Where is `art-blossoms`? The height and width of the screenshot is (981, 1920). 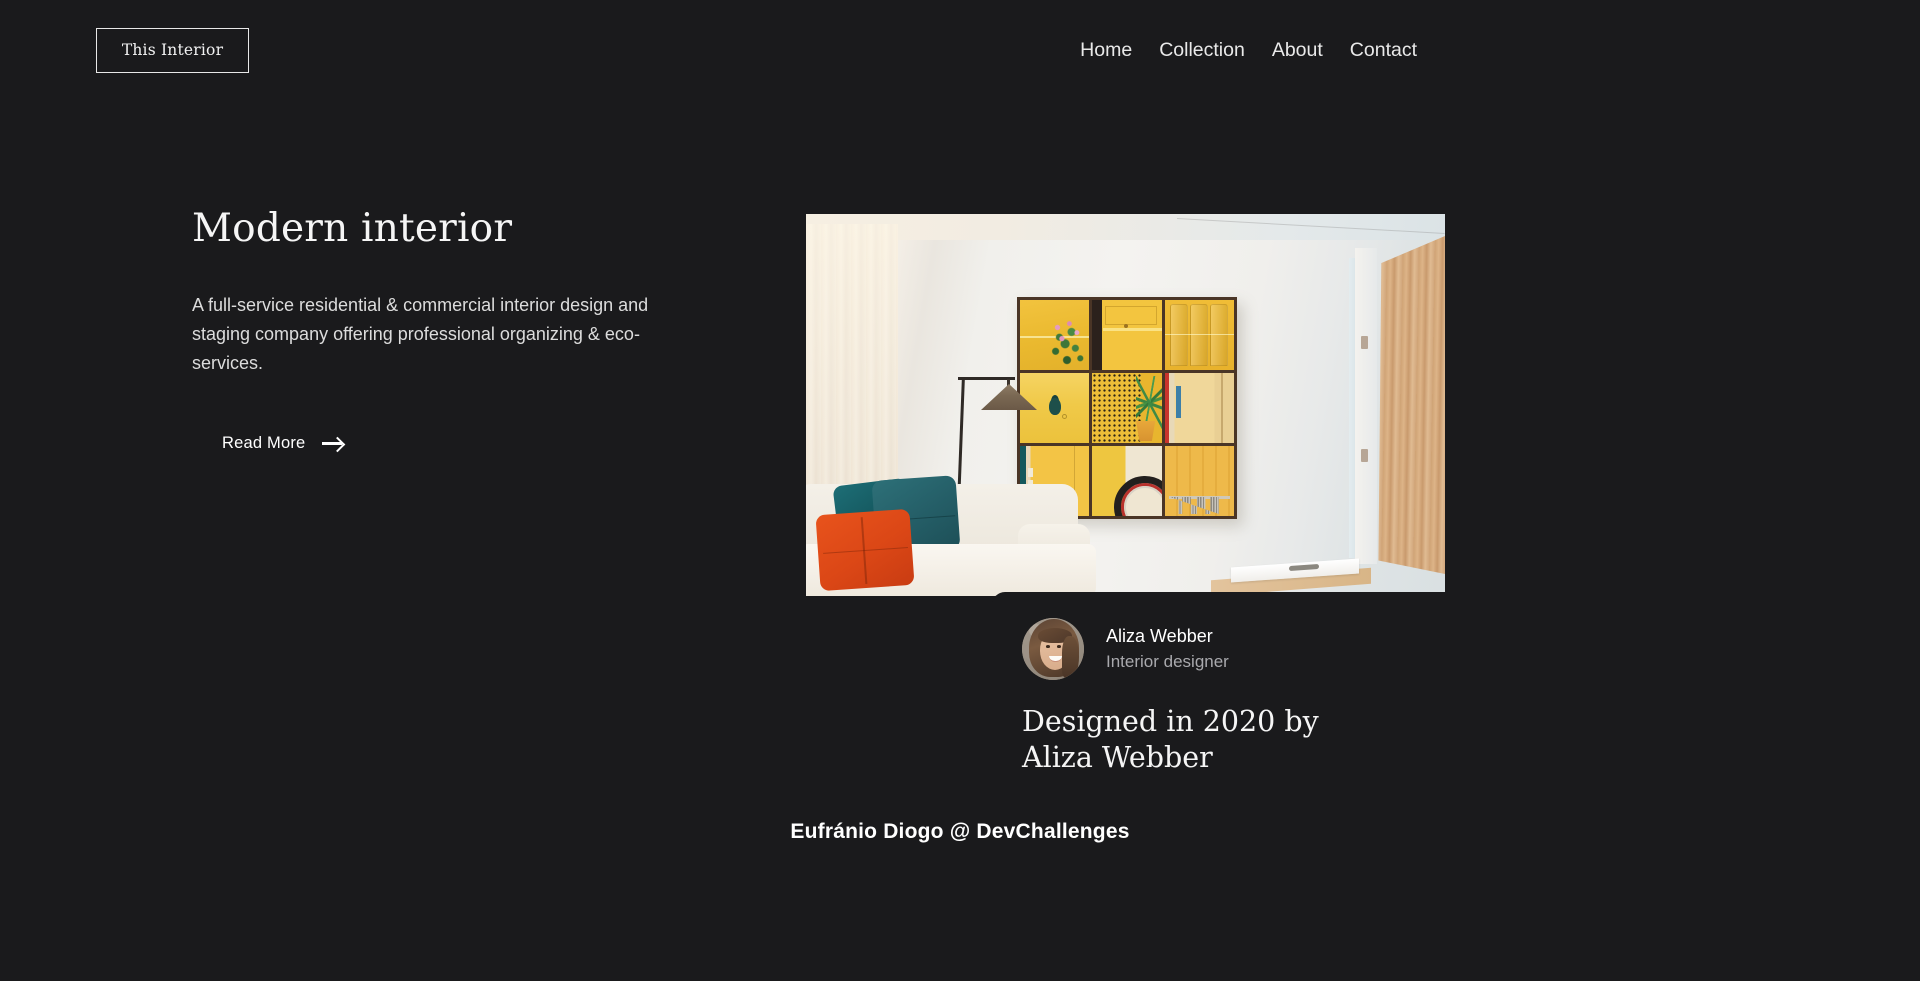
art-blossoms is located at coordinates (1066, 335).